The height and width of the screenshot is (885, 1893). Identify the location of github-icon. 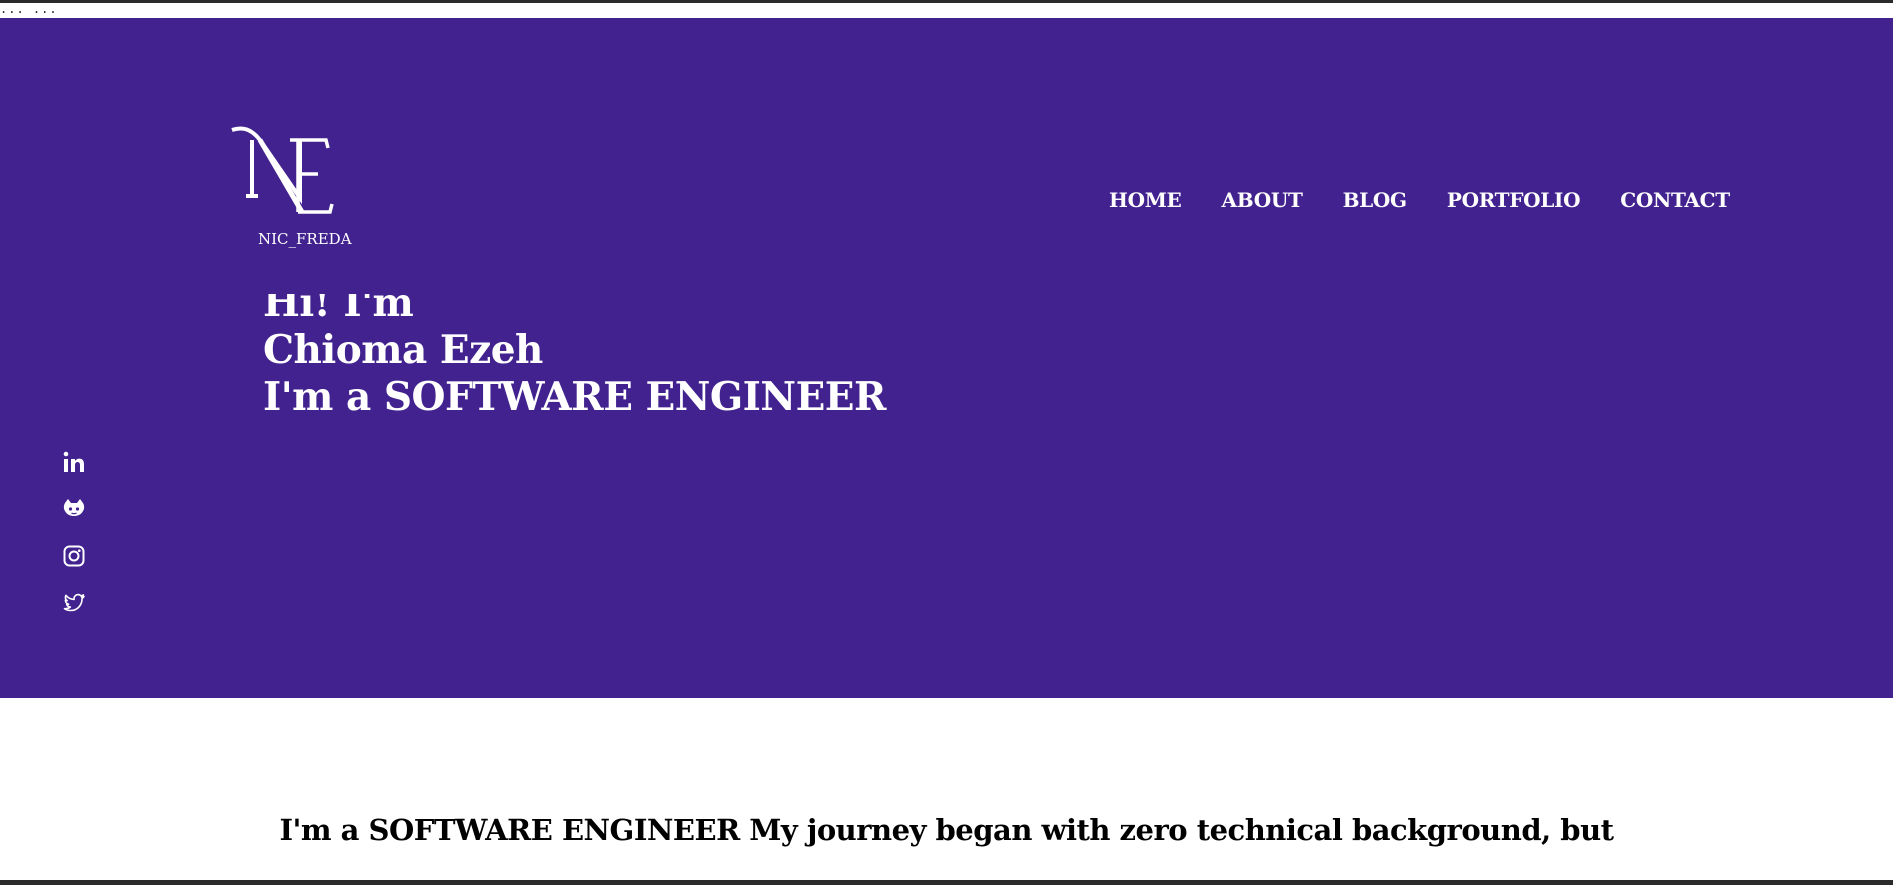
(74, 507).